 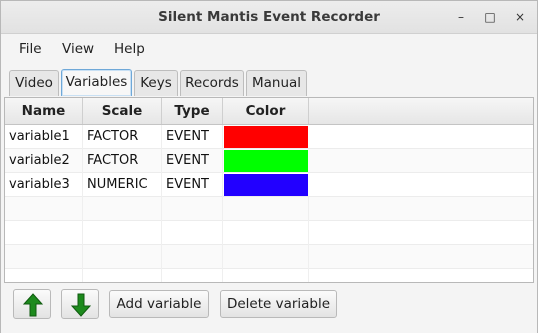 What do you see at coordinates (122, 185) in the screenshot?
I see `cell-scale: NUMERIC` at bounding box center [122, 185].